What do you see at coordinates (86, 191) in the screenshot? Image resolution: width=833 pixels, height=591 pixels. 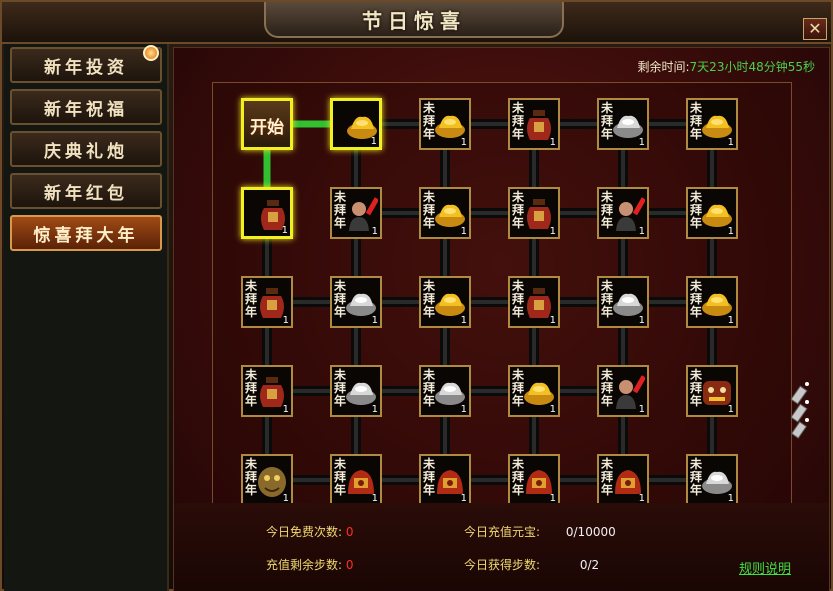 I see `sidebar-item-red-envelope: 新年红包` at bounding box center [86, 191].